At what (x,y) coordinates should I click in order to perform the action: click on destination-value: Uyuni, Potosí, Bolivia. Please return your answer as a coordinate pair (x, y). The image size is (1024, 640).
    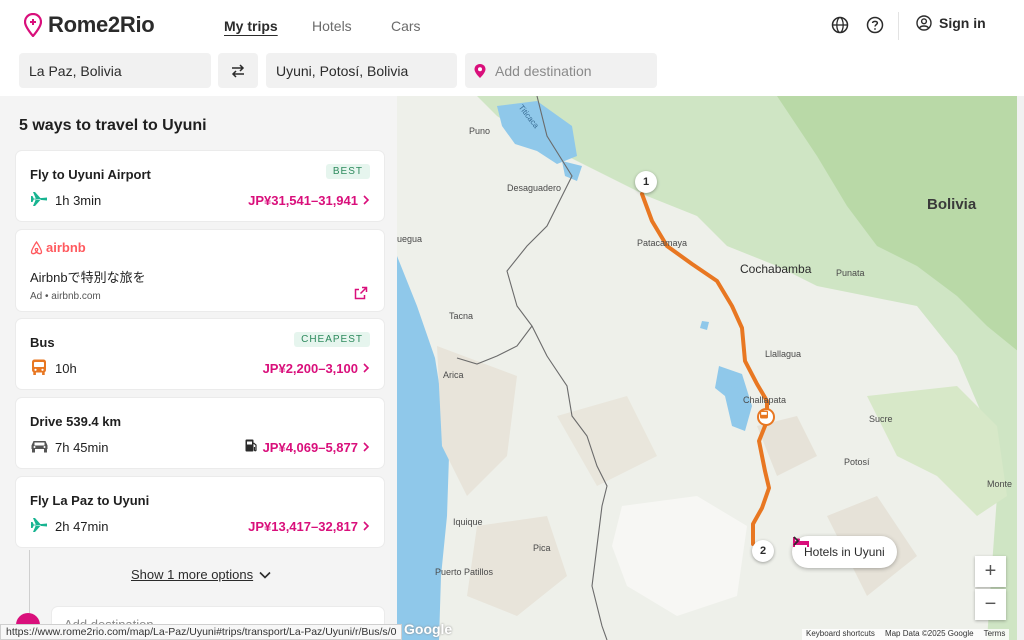
    Looking at the image, I should click on (342, 70).